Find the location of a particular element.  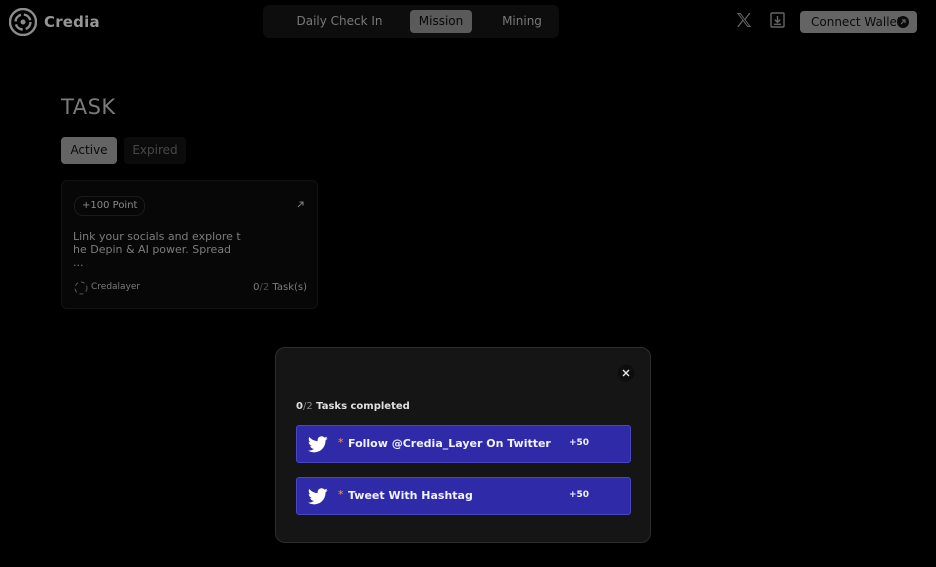

close-icon is located at coordinates (626, 373).